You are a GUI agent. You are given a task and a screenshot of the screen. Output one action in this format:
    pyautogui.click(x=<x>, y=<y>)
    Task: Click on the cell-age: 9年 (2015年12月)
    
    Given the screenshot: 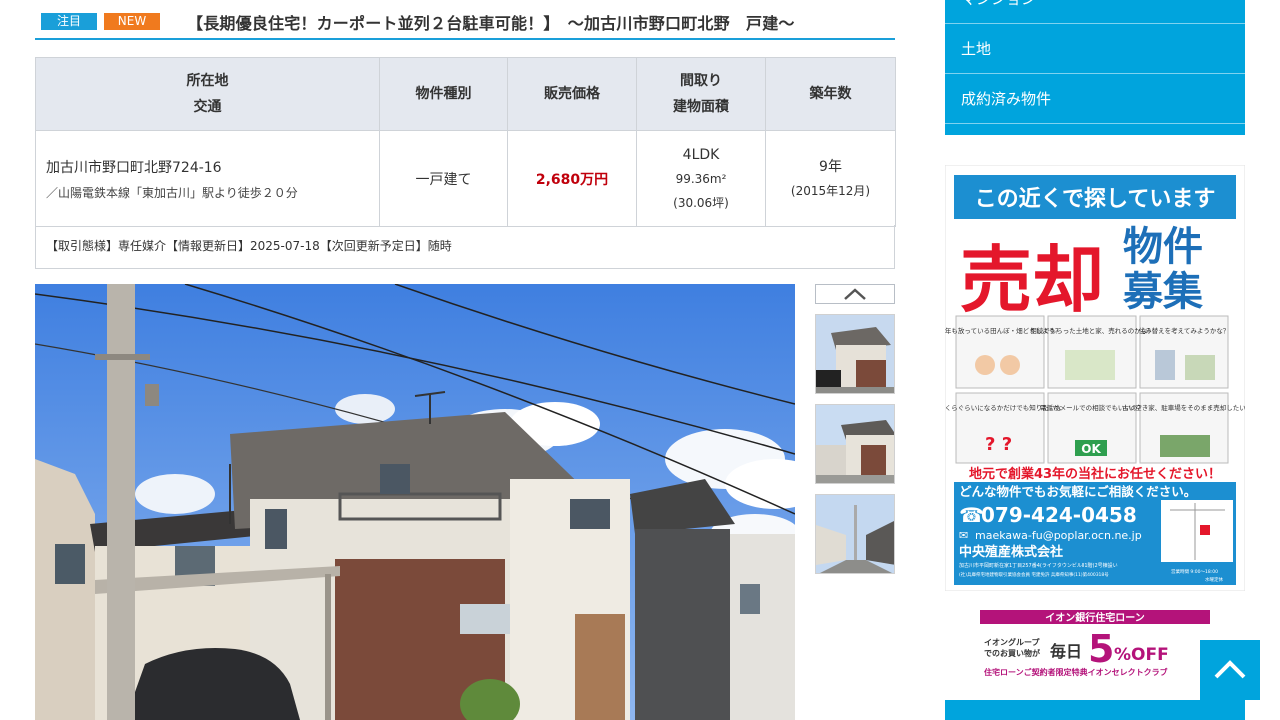 What is the action you would take?
    pyautogui.click(x=830, y=178)
    